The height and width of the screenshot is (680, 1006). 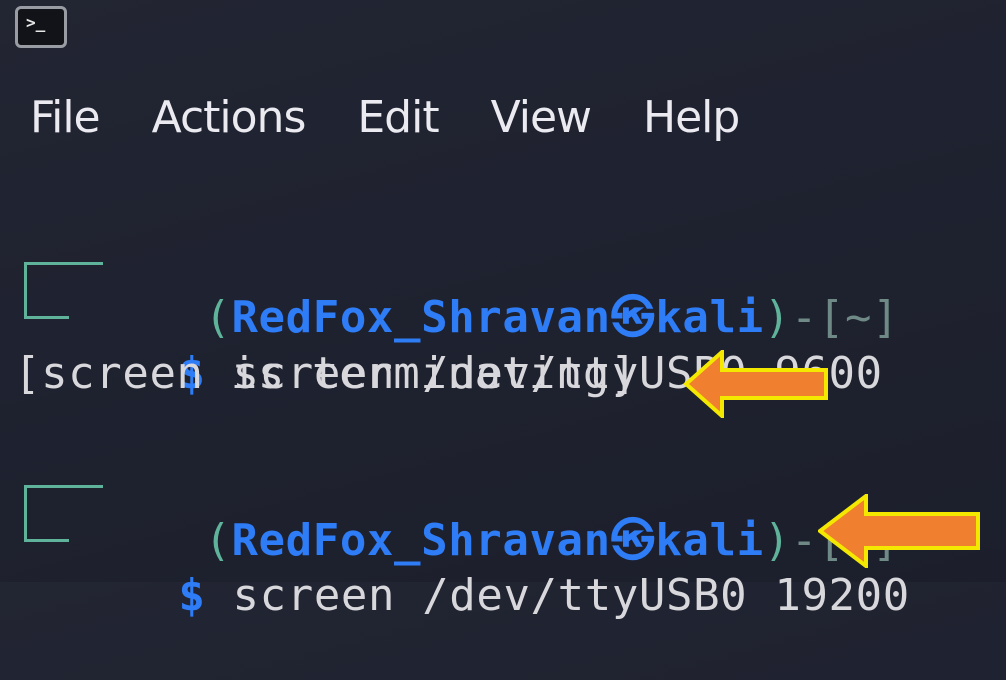 I want to click on menu-file: File, so click(x=65, y=117).